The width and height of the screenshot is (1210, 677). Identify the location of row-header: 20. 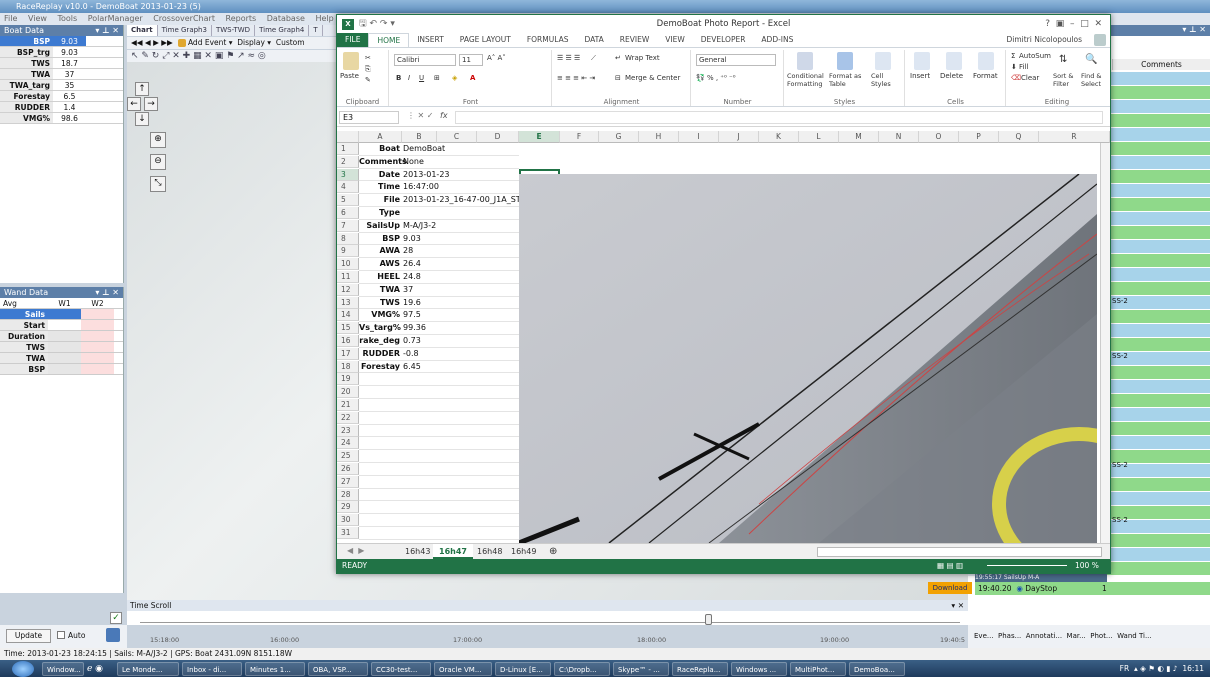
(348, 392).